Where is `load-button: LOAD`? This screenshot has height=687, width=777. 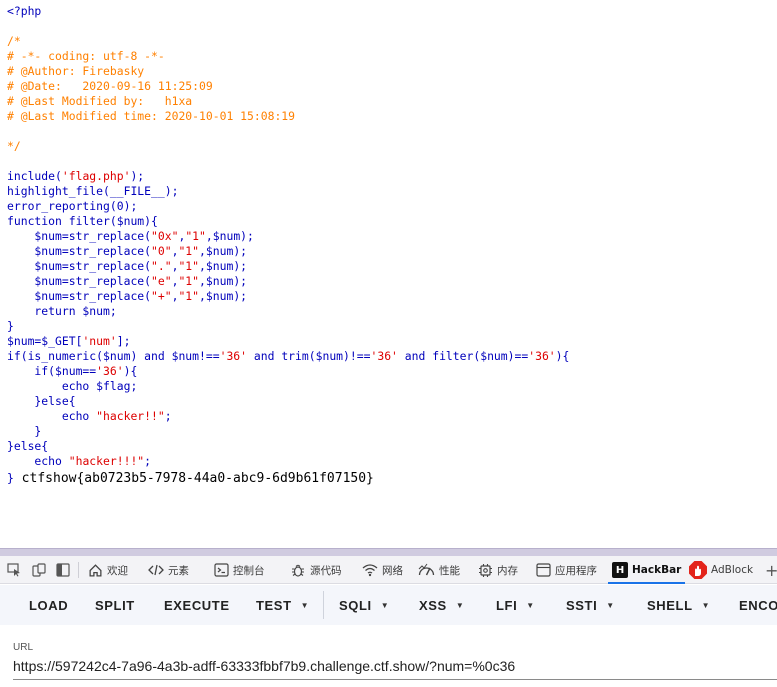 load-button: LOAD is located at coordinates (48, 605).